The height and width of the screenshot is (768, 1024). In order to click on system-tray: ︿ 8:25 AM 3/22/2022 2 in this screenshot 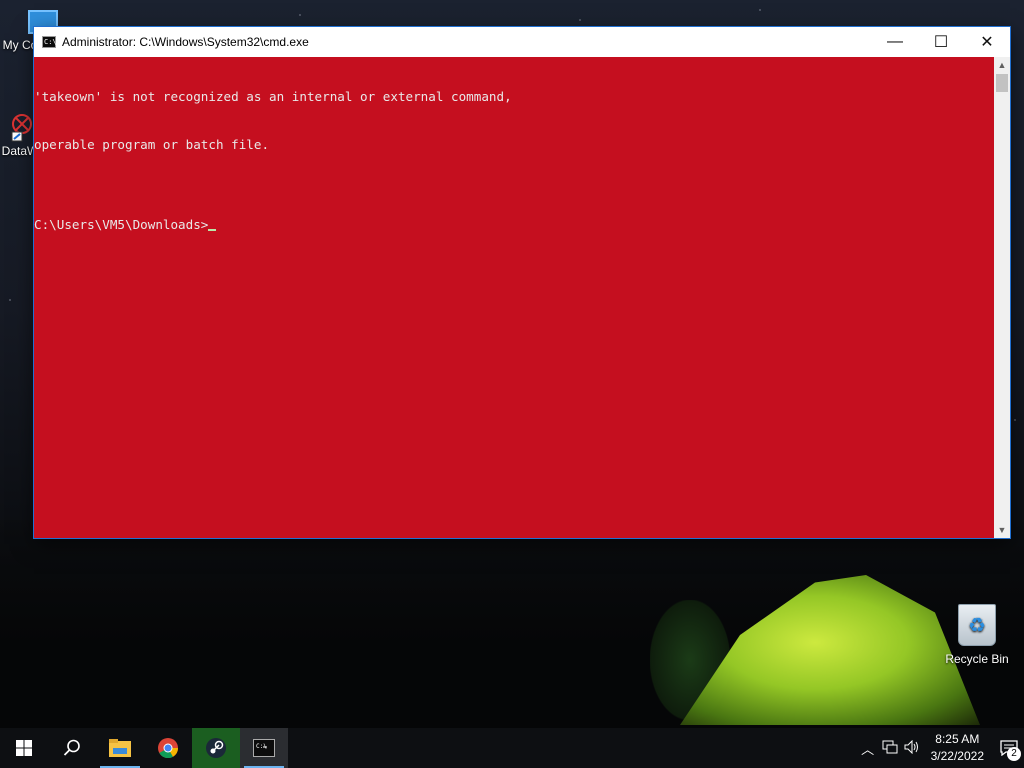, I will do `click(940, 748)`.